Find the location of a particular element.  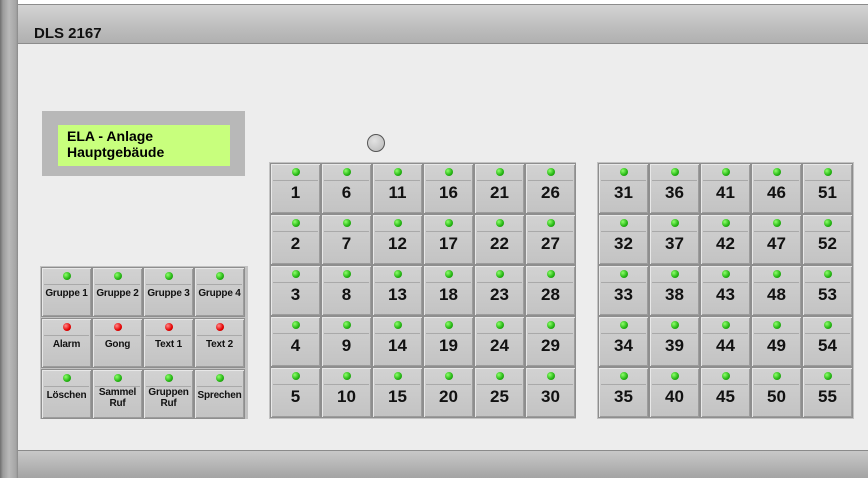

zone-button-47: 47 is located at coordinates (776, 239).